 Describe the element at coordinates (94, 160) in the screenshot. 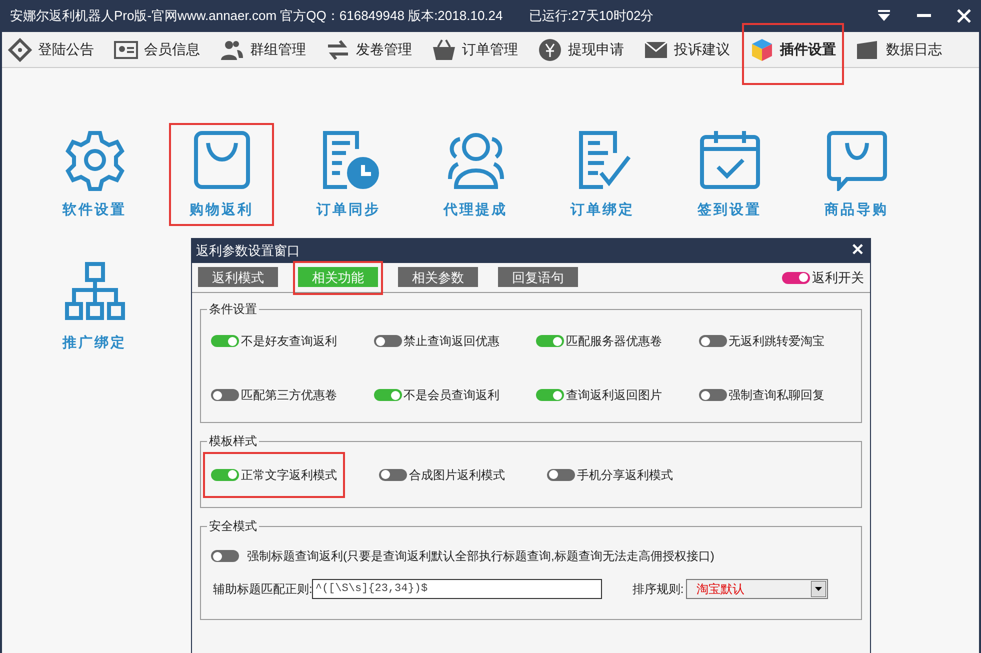

I see `gear-icon` at that location.